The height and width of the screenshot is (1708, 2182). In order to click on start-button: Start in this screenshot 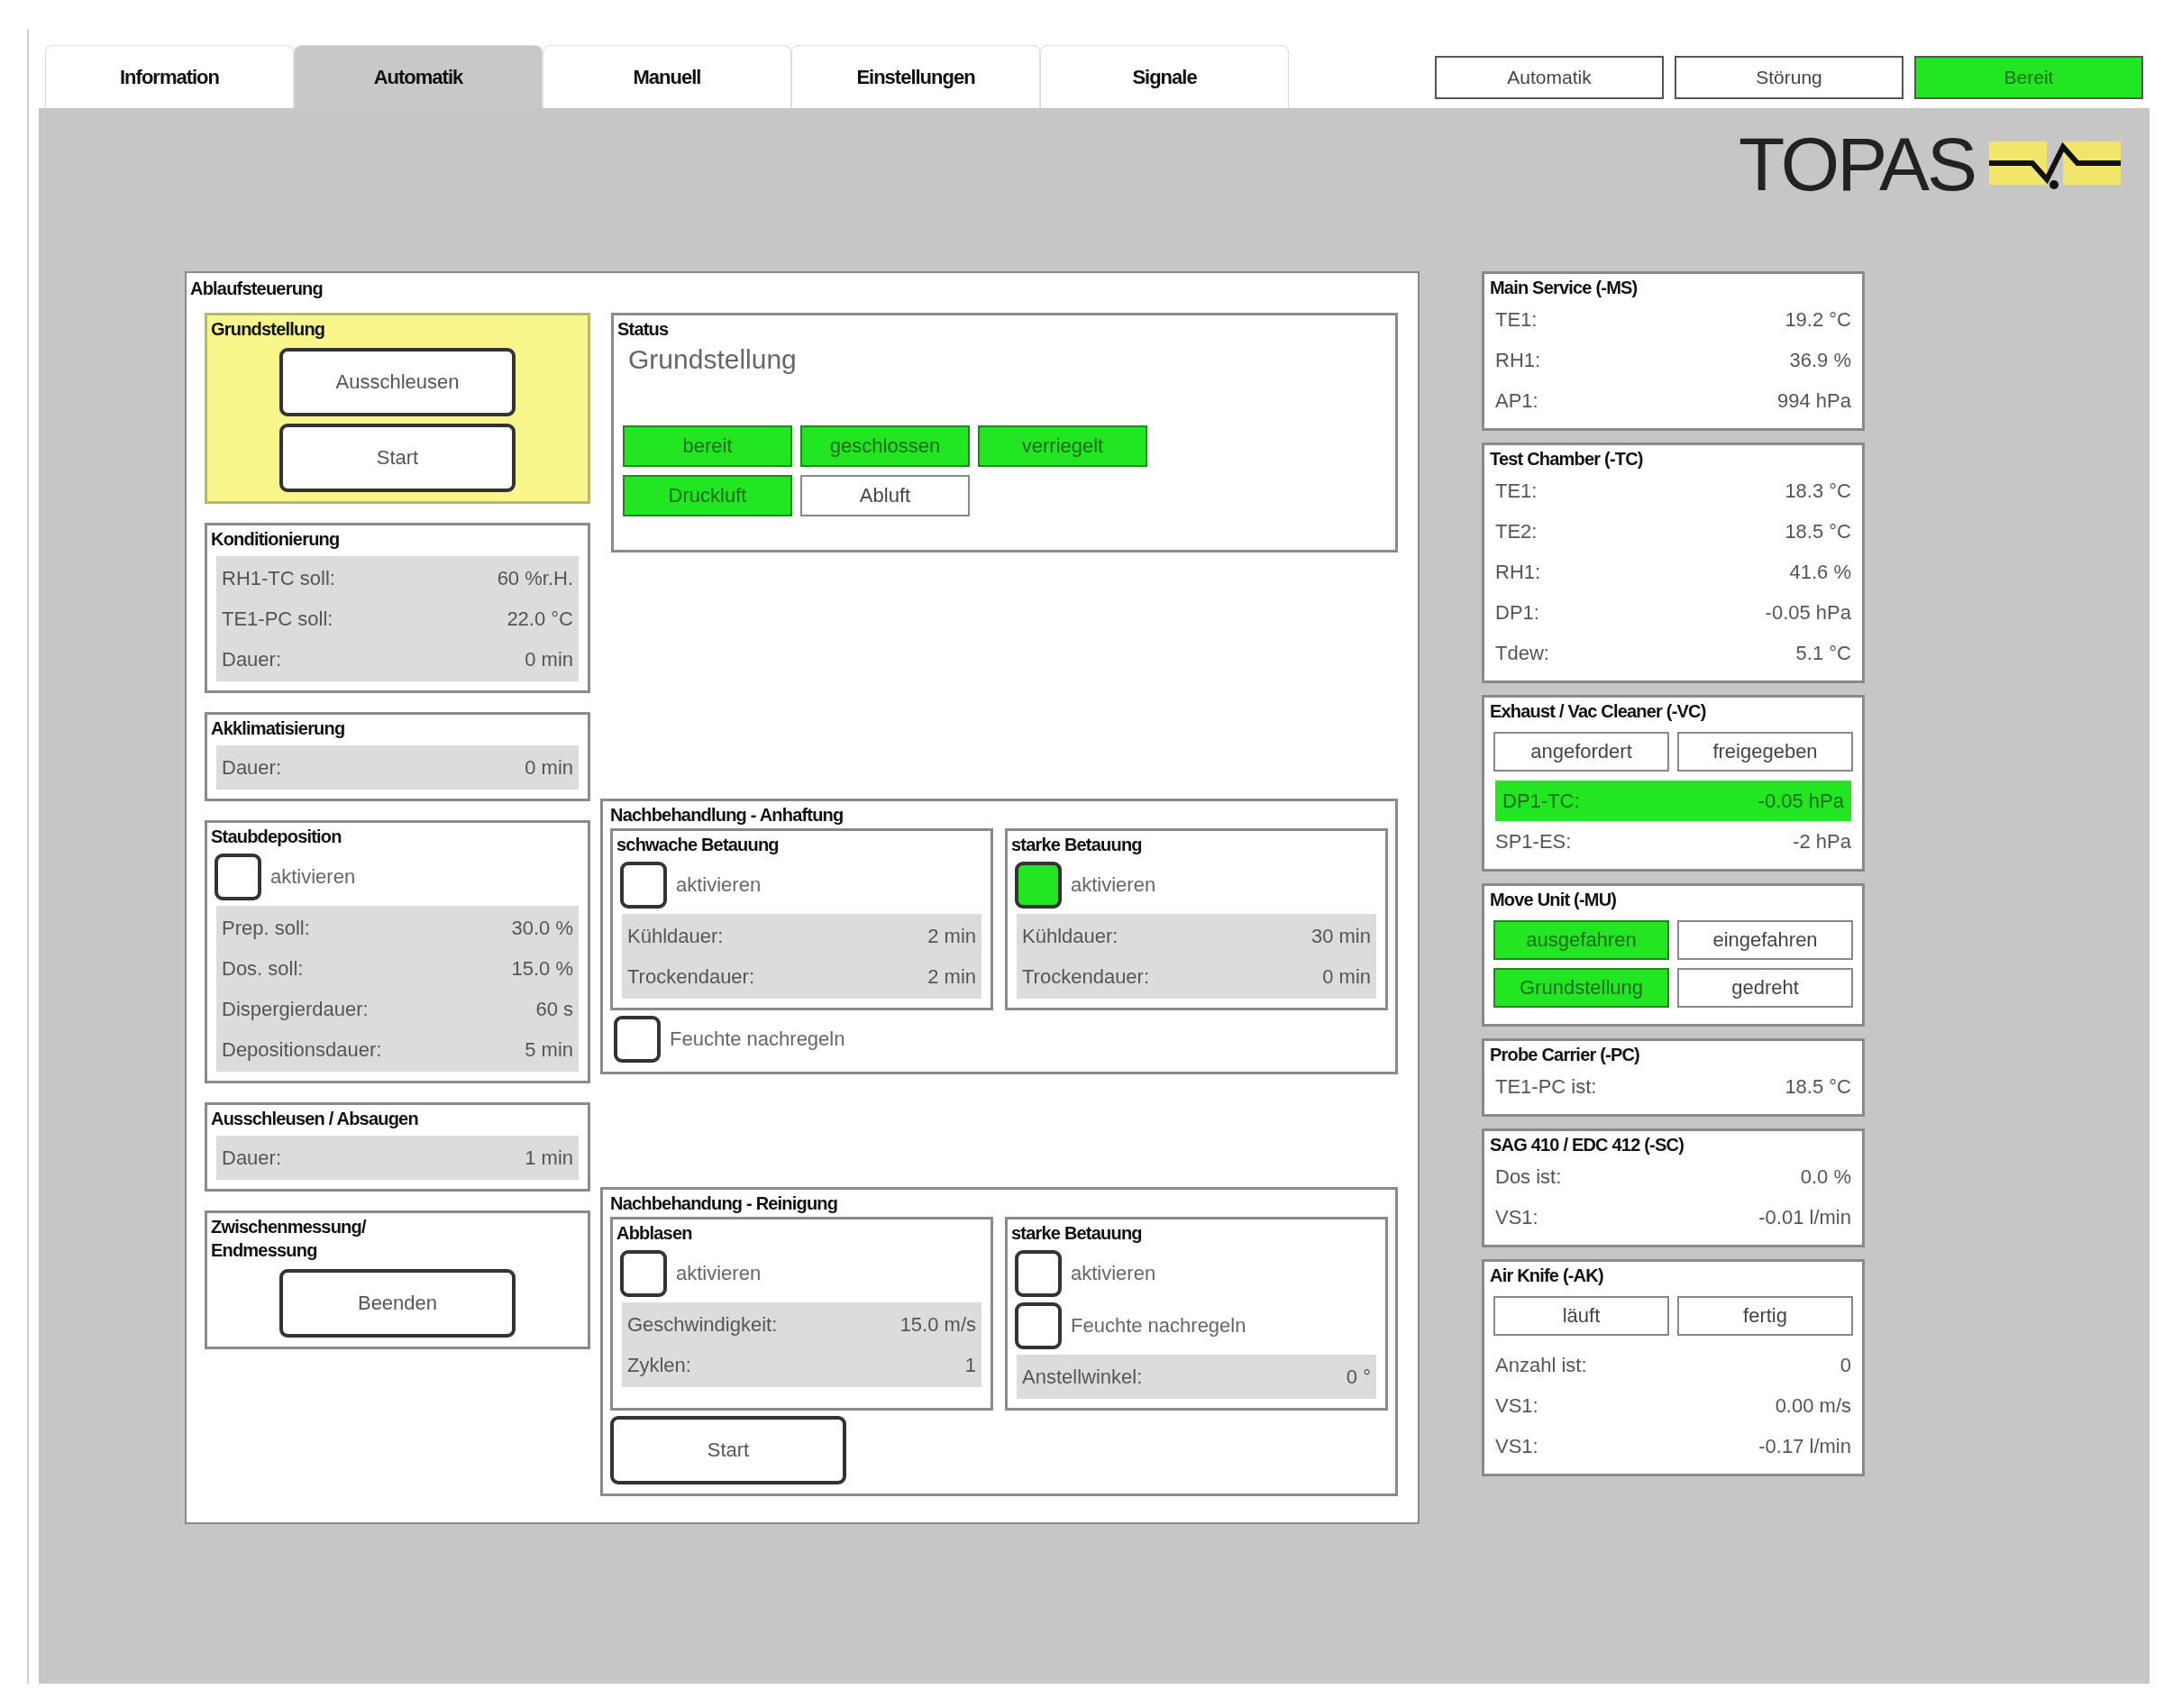, I will do `click(728, 1450)`.